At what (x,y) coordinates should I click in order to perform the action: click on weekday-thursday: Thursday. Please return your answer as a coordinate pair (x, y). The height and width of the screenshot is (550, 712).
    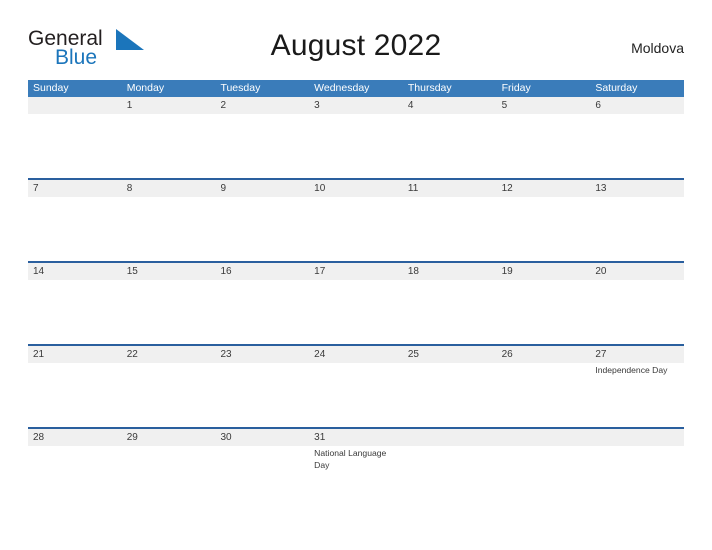
    Looking at the image, I should click on (429, 88).